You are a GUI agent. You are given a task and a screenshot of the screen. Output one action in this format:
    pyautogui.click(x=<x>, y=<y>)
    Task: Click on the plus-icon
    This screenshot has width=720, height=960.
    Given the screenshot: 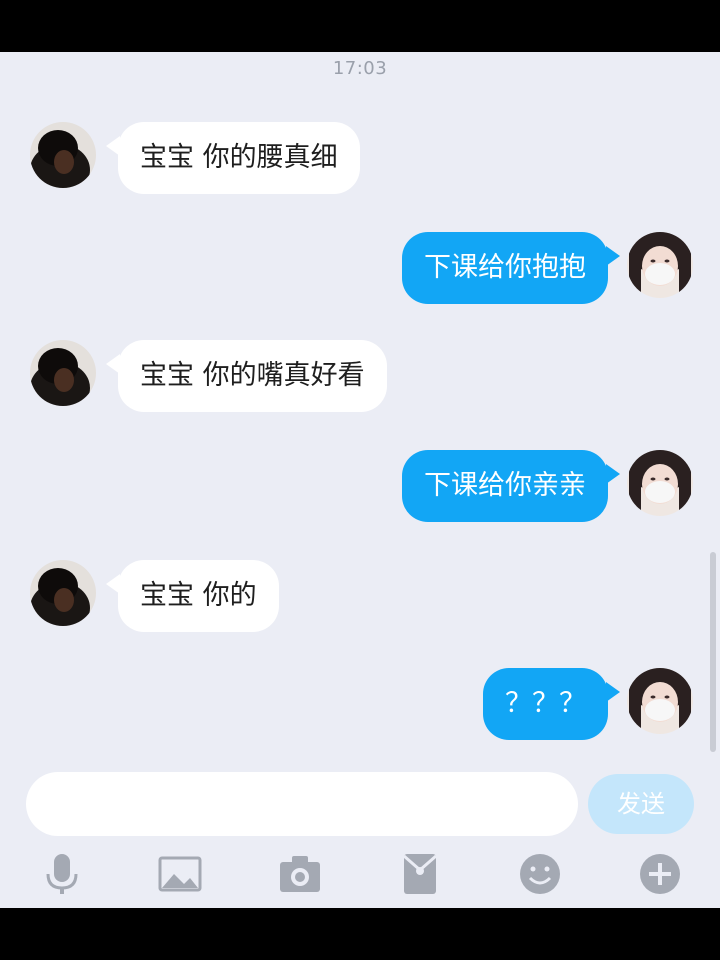 What is the action you would take?
    pyautogui.click(x=660, y=874)
    